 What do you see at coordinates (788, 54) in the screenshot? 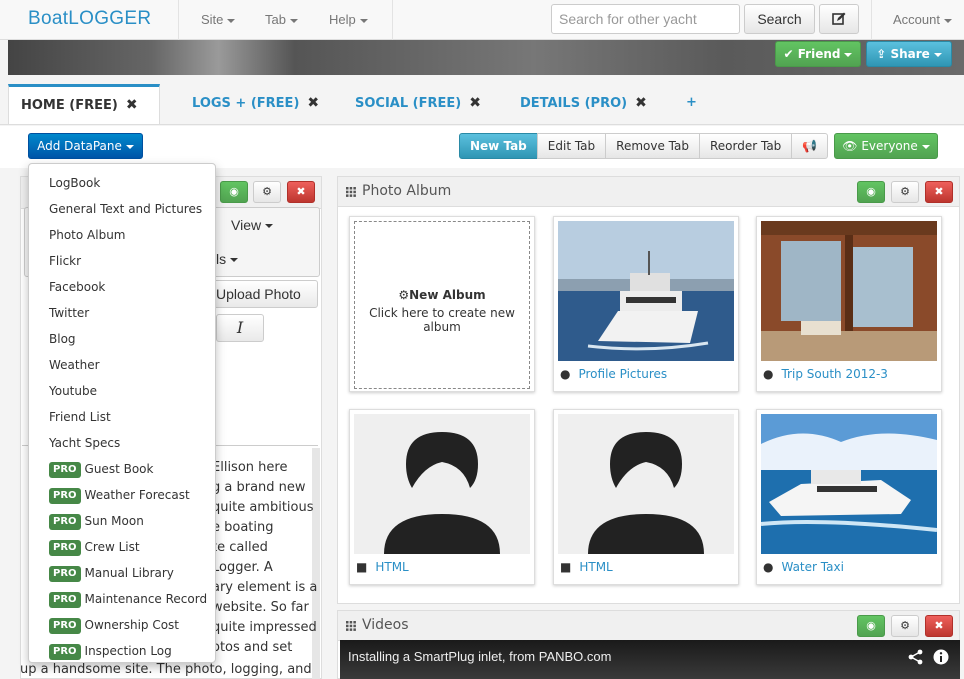
I see `check-icon: ✔` at bounding box center [788, 54].